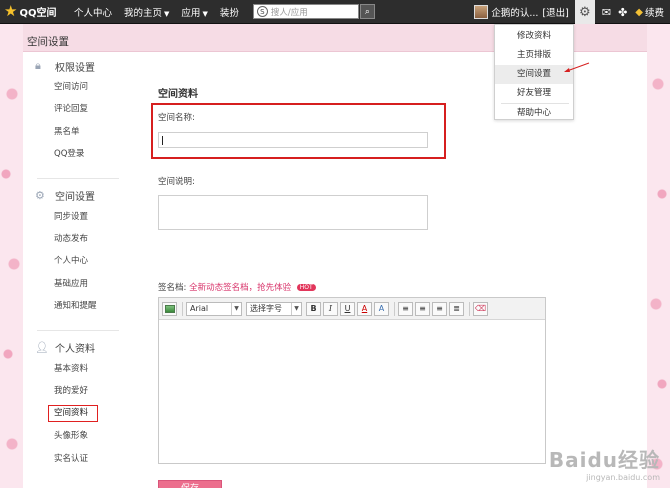 The image size is (670, 488). Describe the element at coordinates (293, 140) in the screenshot. I see `space-name-input` at that location.